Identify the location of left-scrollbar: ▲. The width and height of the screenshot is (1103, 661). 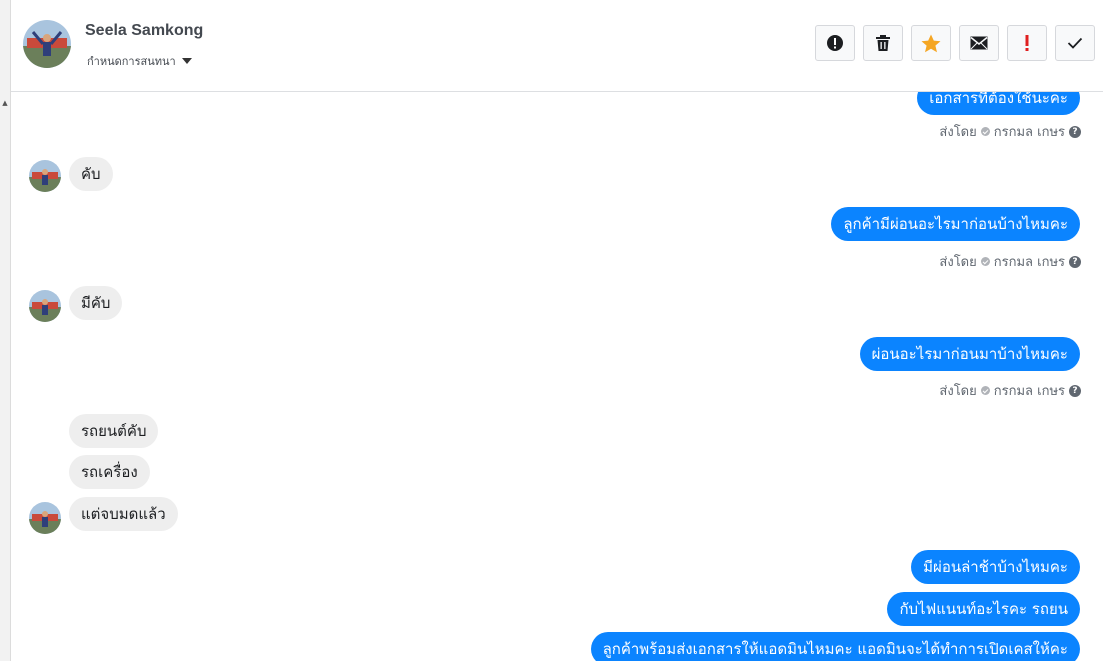
(5, 330).